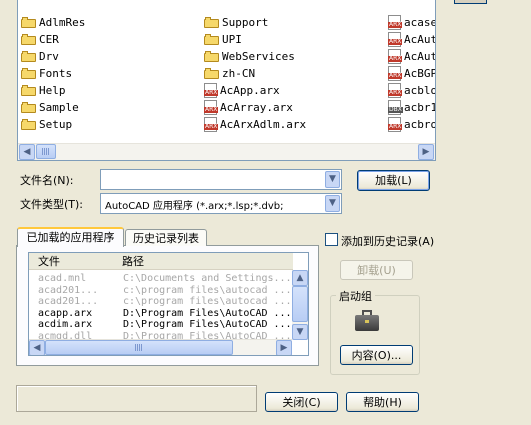 The height and width of the screenshot is (425, 531). I want to click on file-list-horizontal-scrollbar: ◀ ▶, so click(226, 151).